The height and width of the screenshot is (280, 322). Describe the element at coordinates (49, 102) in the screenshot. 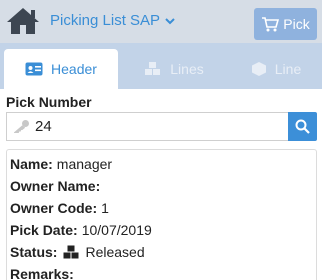

I see `pick-number-label: Pick Number` at that location.